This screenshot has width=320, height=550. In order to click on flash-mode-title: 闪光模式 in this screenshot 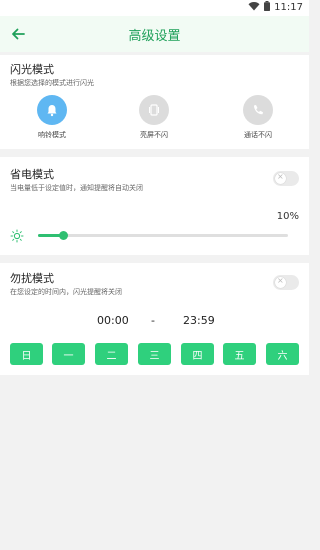, I will do `click(32, 69)`.